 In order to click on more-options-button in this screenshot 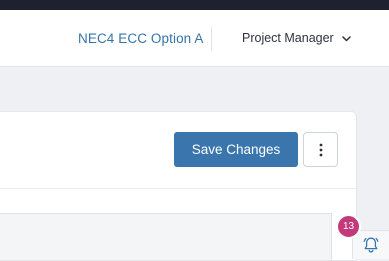, I will do `click(320, 149)`.